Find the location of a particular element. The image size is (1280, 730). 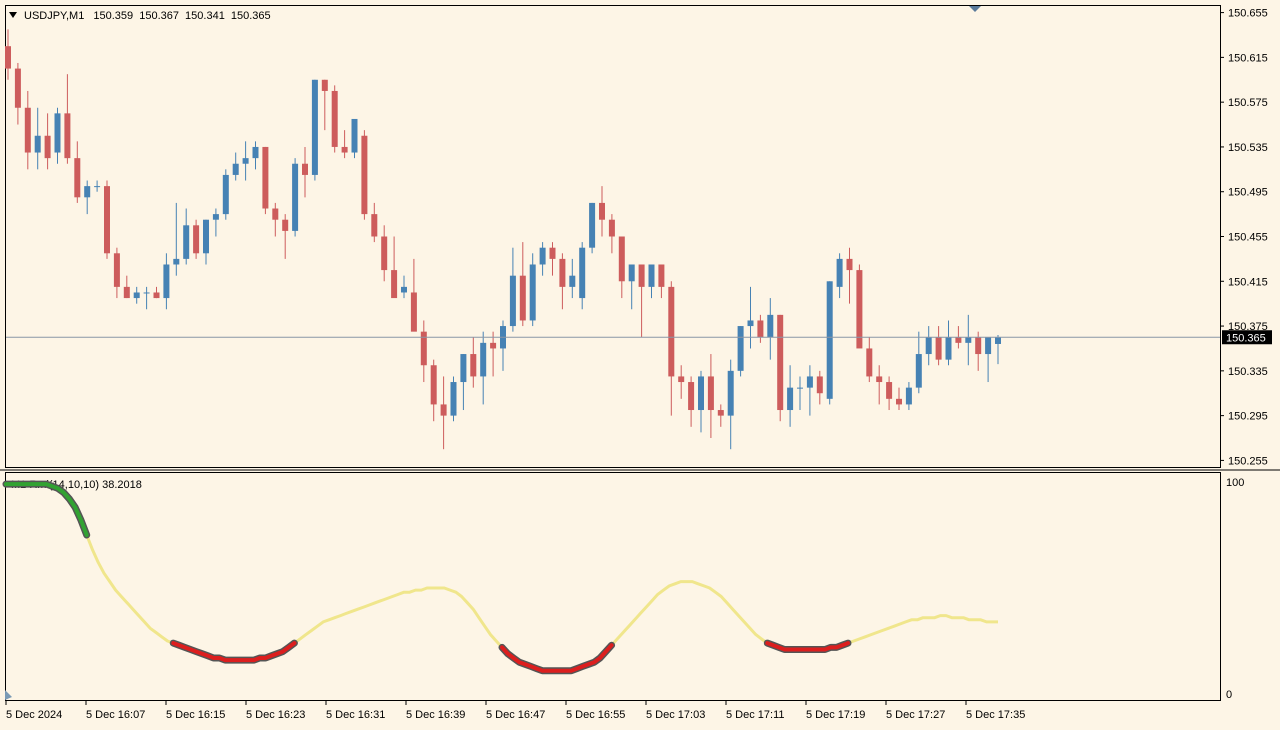

indicator-scale-max: 100 is located at coordinates (1235, 483).